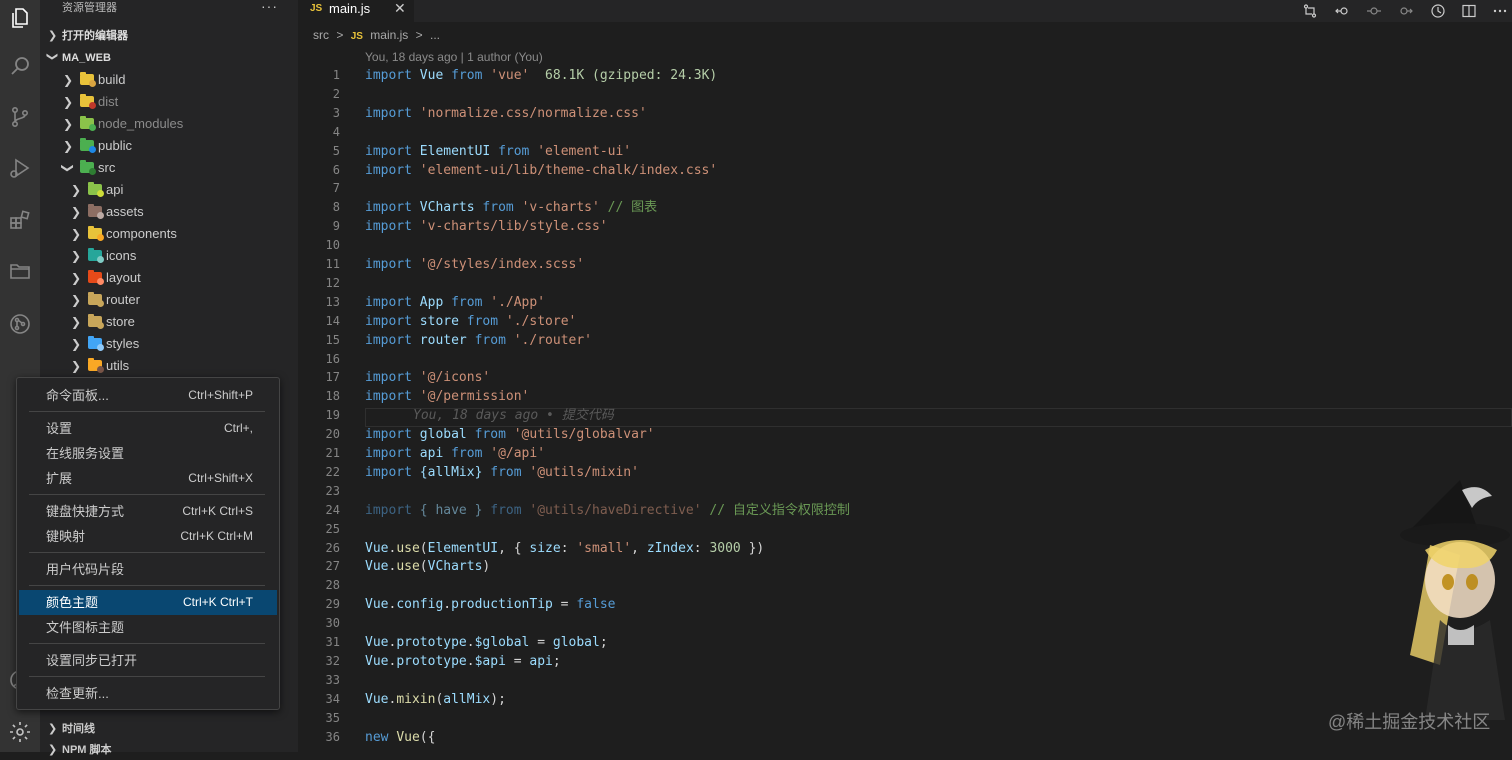  I want to click on line-number: 29, so click(332, 604).